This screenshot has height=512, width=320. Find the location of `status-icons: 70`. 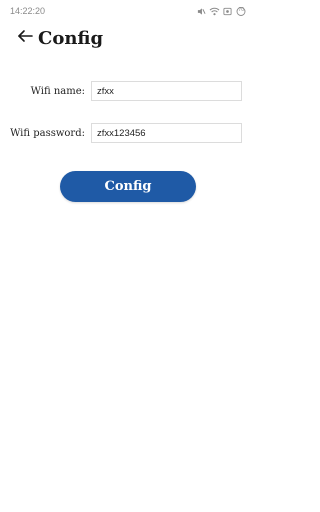

status-icons: 70 is located at coordinates (222, 11).